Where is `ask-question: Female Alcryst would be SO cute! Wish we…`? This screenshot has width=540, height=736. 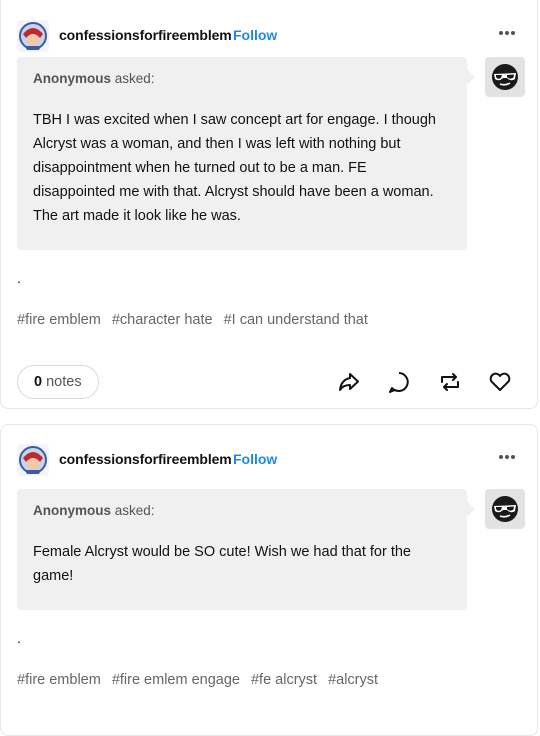 ask-question: Female Alcryst would be SO cute! Wish we… is located at coordinates (222, 564).